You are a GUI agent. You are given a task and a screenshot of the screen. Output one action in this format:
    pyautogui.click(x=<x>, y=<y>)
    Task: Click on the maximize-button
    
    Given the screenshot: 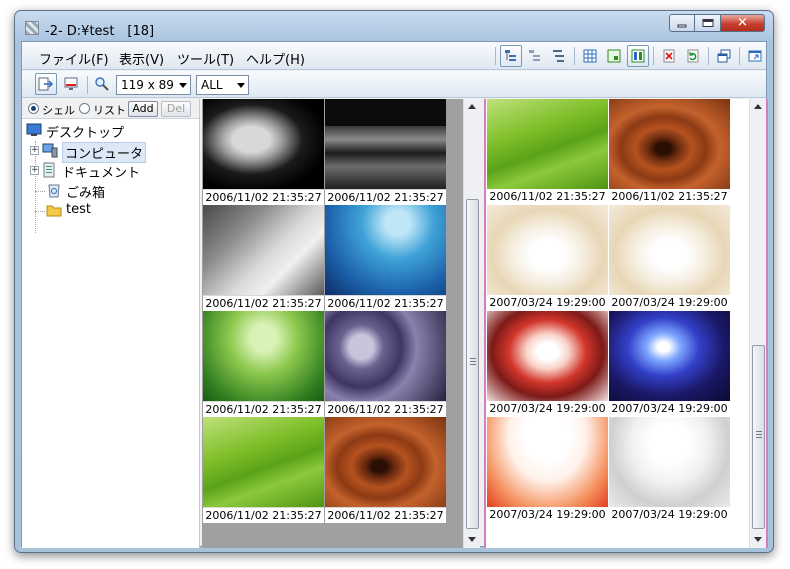 What is the action you would take?
    pyautogui.click(x=708, y=23)
    